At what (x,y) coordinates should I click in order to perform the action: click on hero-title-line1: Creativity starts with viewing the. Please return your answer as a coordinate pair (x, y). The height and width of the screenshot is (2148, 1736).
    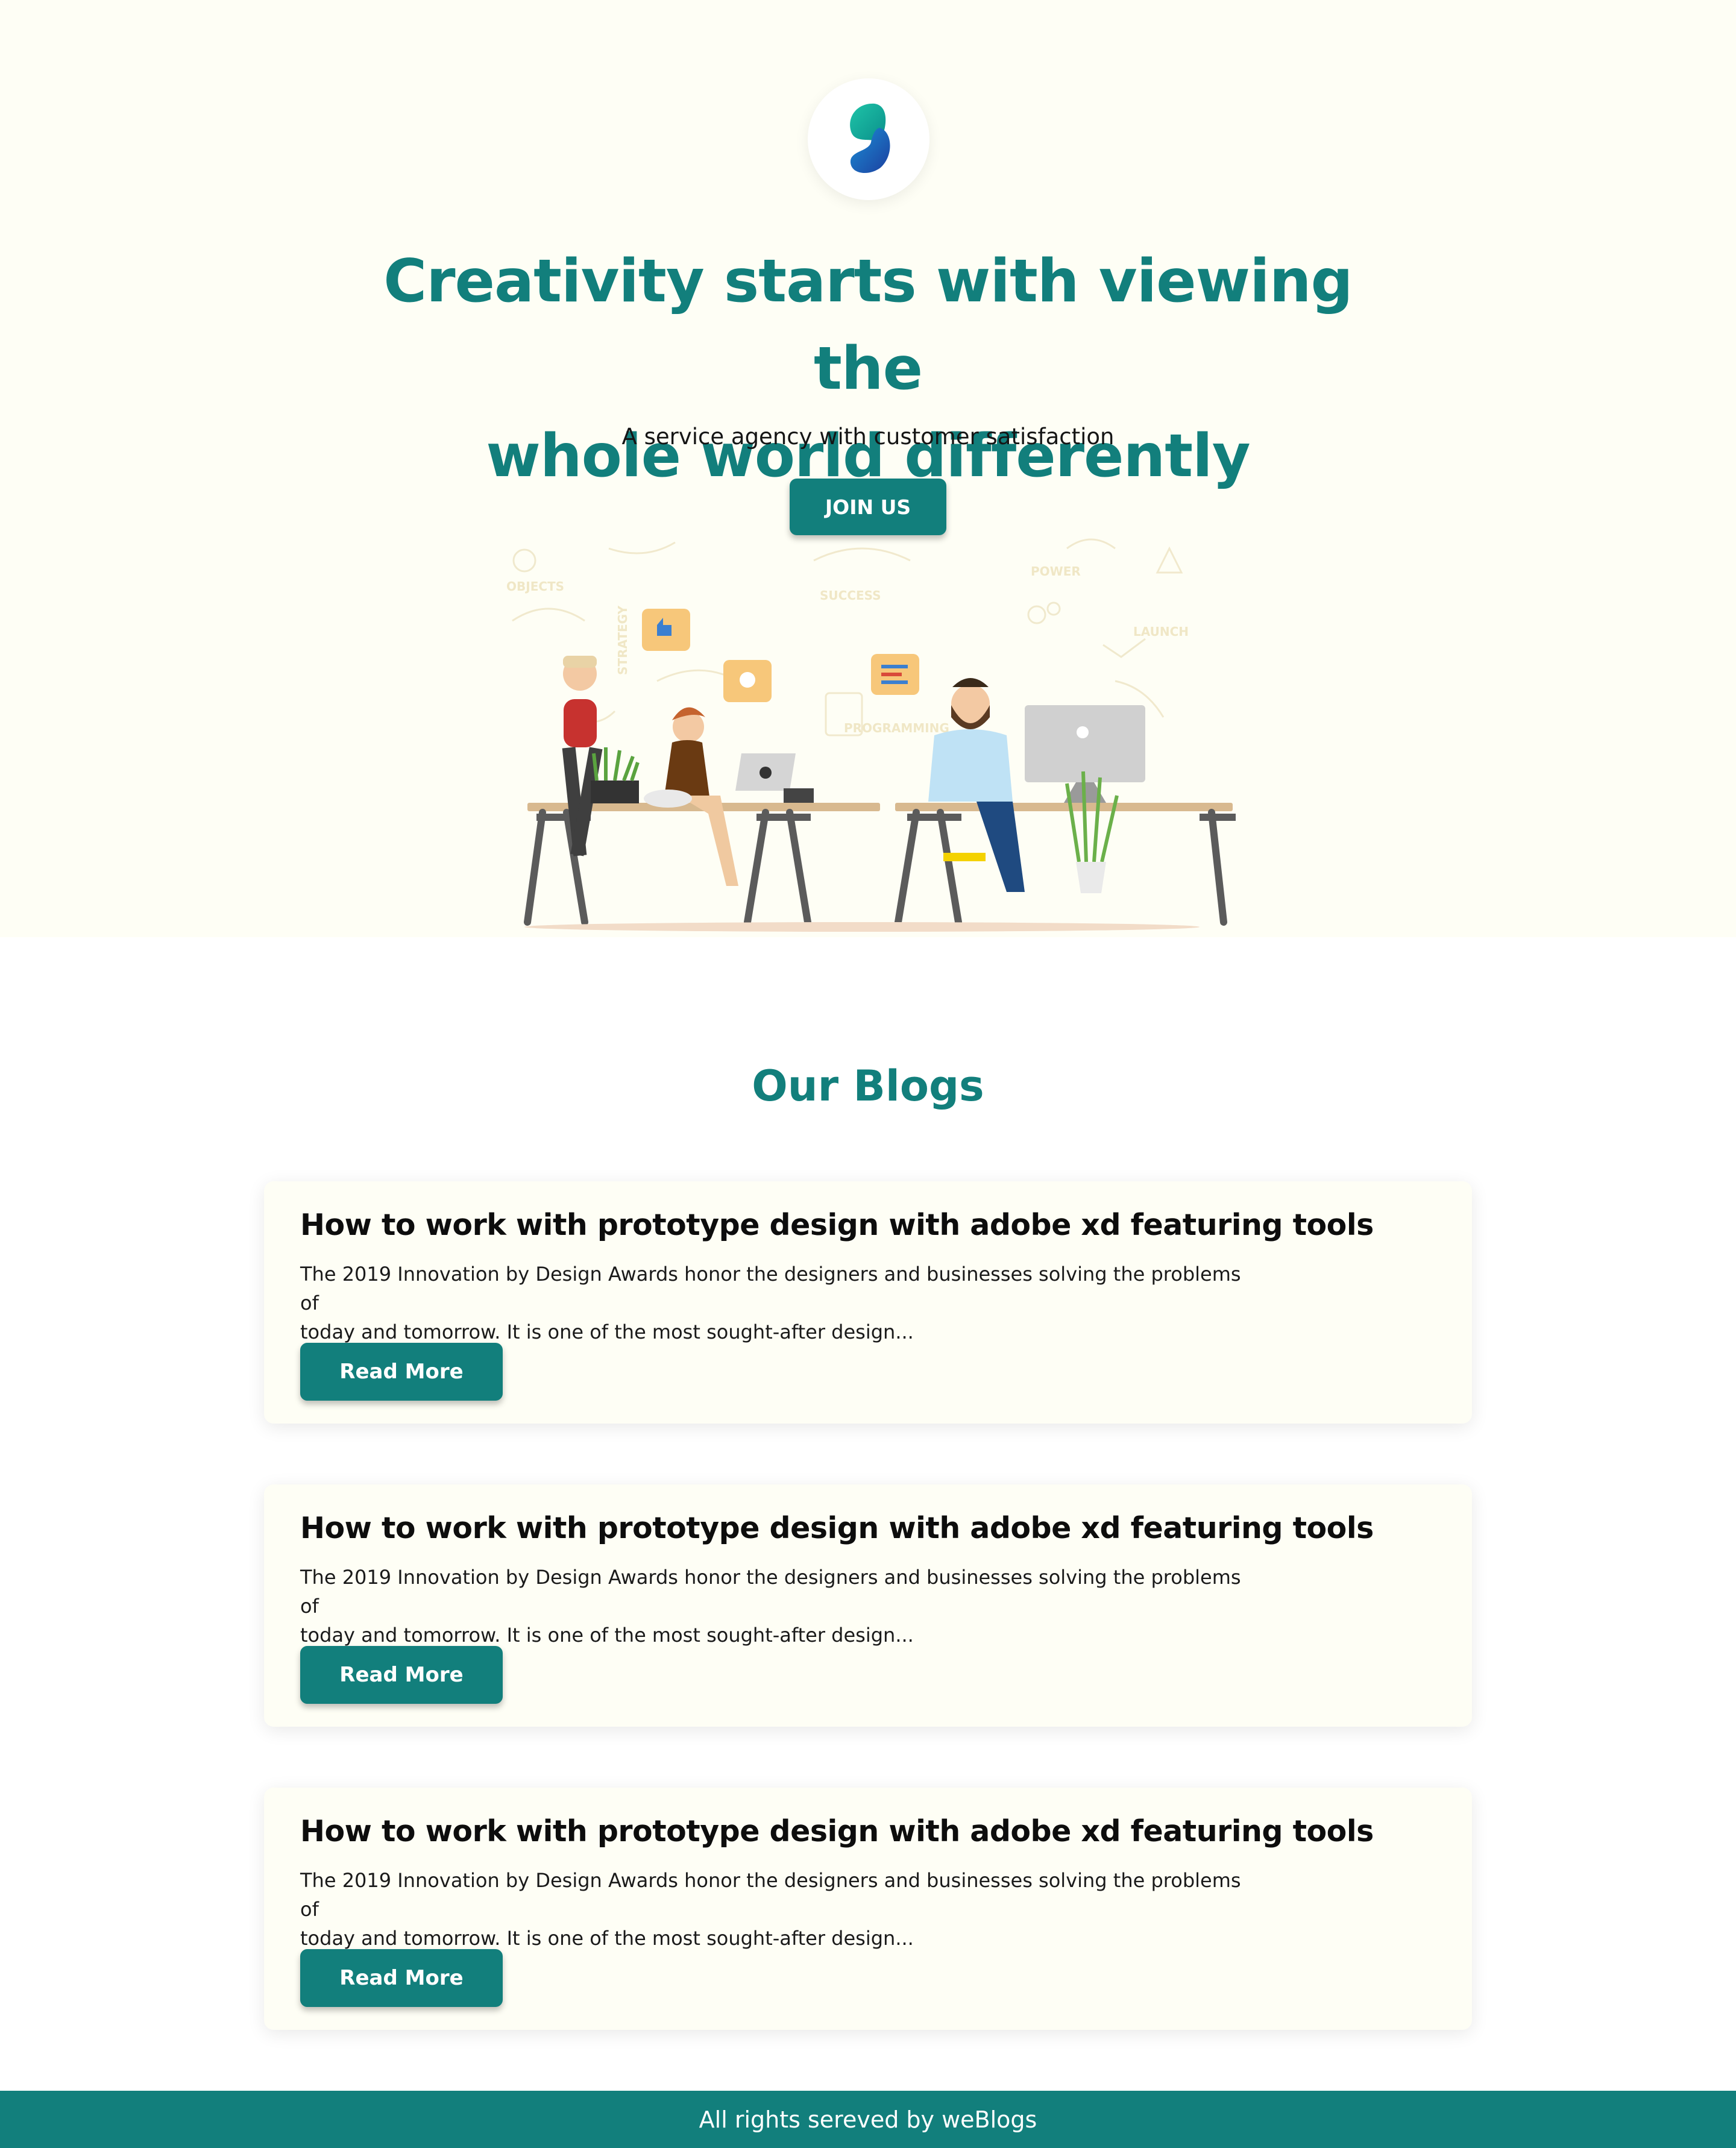
    Looking at the image, I should click on (868, 325).